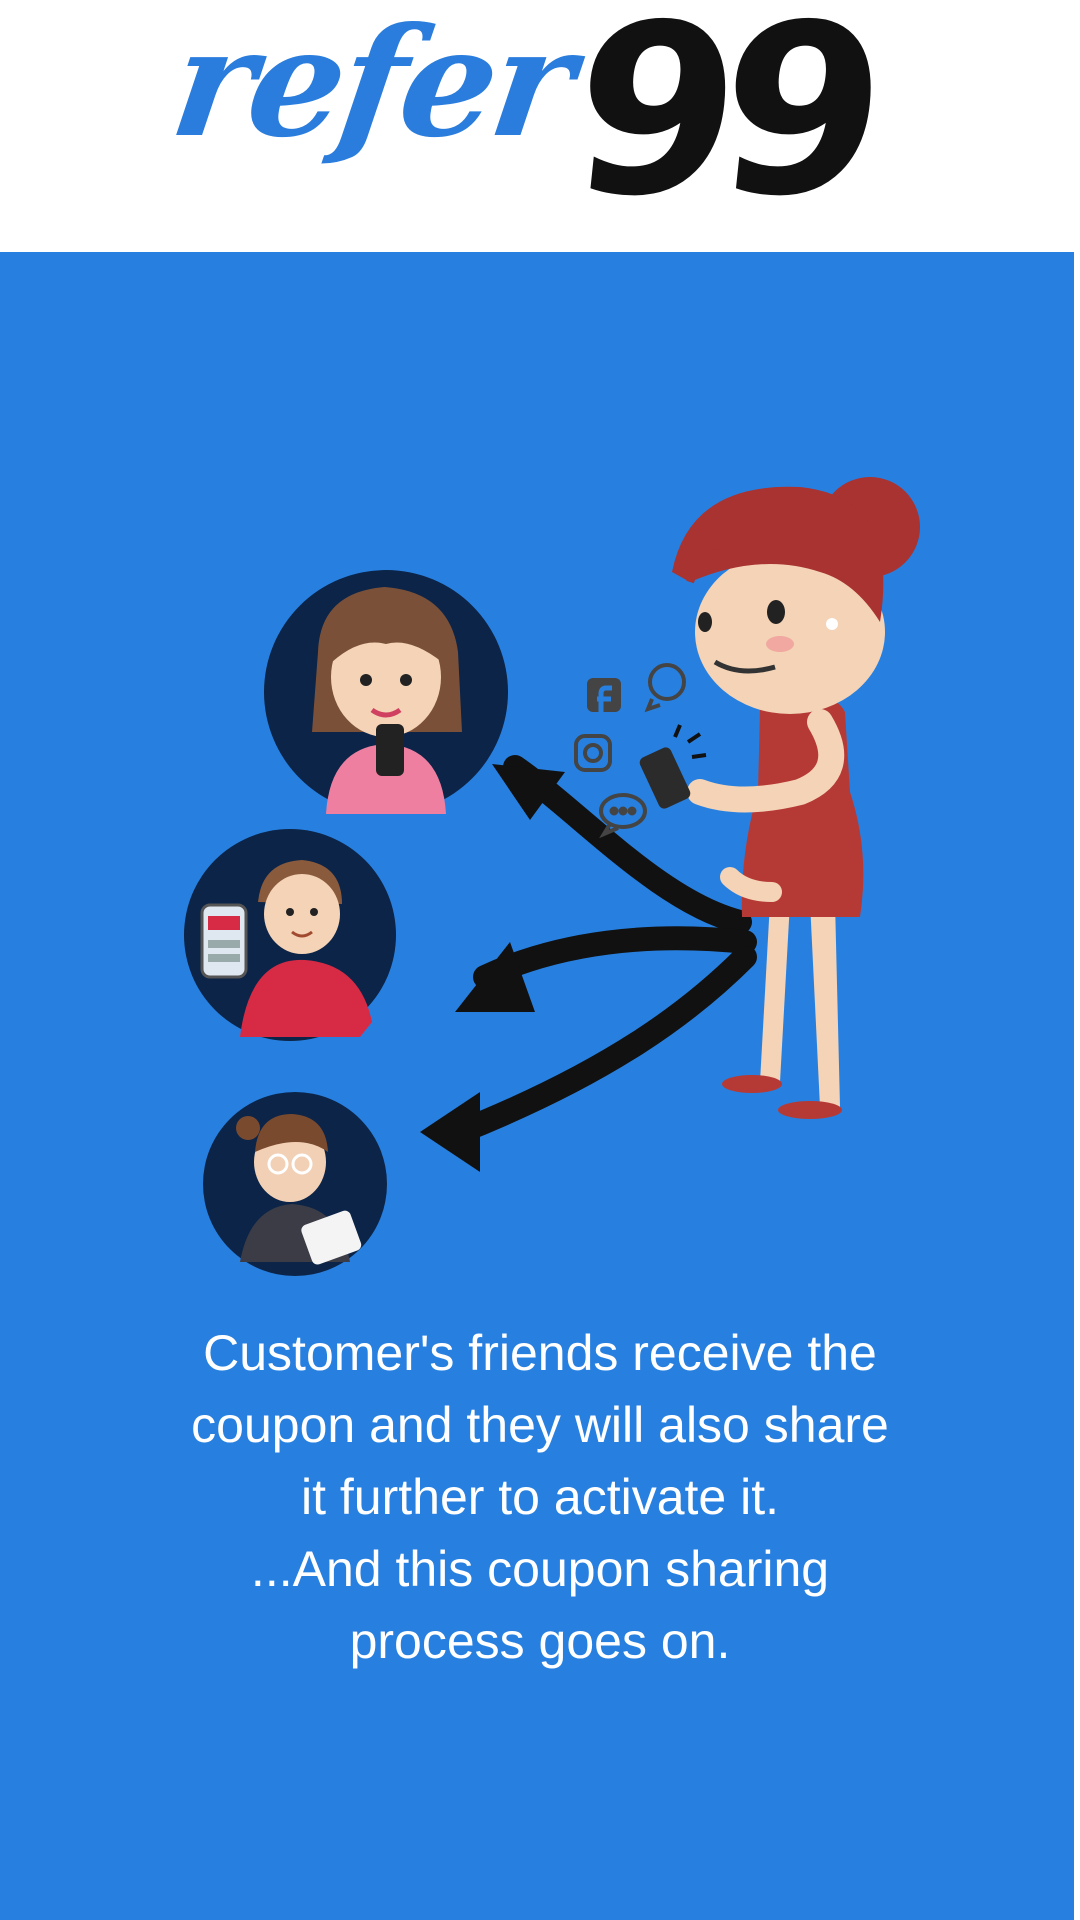 The width and height of the screenshot is (1080, 1920). I want to click on chat-bubble-icon, so click(623, 816).